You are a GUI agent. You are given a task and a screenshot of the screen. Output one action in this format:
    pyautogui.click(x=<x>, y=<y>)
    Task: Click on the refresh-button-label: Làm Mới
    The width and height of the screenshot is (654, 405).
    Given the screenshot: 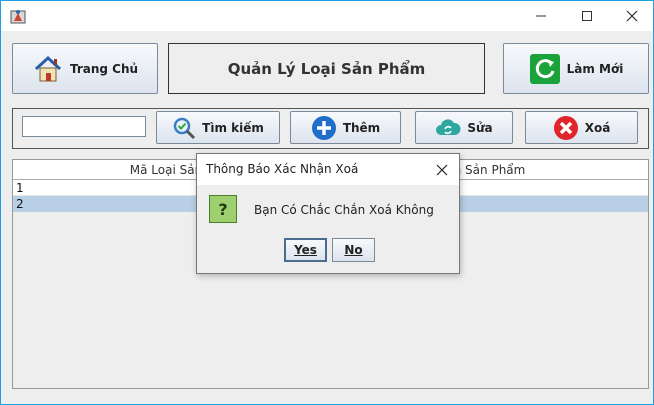 What is the action you would take?
    pyautogui.click(x=595, y=68)
    